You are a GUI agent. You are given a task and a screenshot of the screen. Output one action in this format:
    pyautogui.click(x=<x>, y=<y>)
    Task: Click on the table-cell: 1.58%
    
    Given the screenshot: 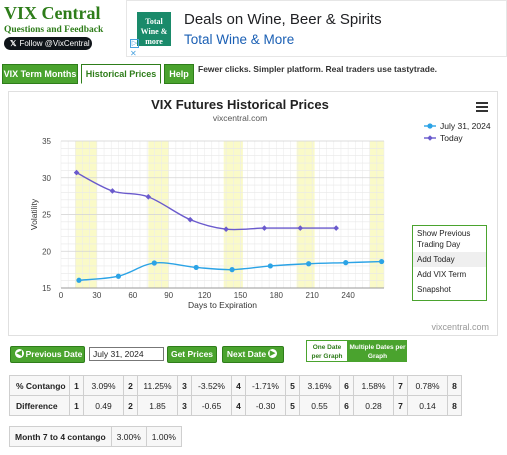 What is the action you would take?
    pyautogui.click(x=373, y=385)
    